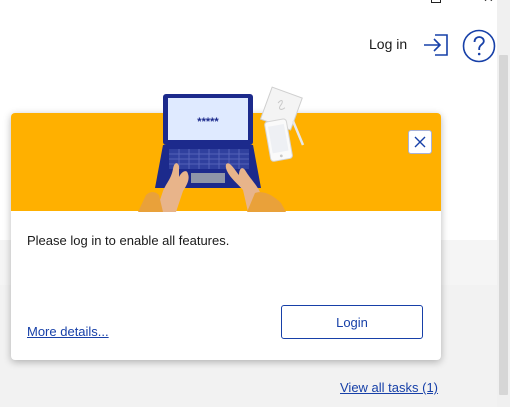 Image resolution: width=510 pixels, height=407 pixels. I want to click on laptop-login-illustration: *****, so click(221, 149).